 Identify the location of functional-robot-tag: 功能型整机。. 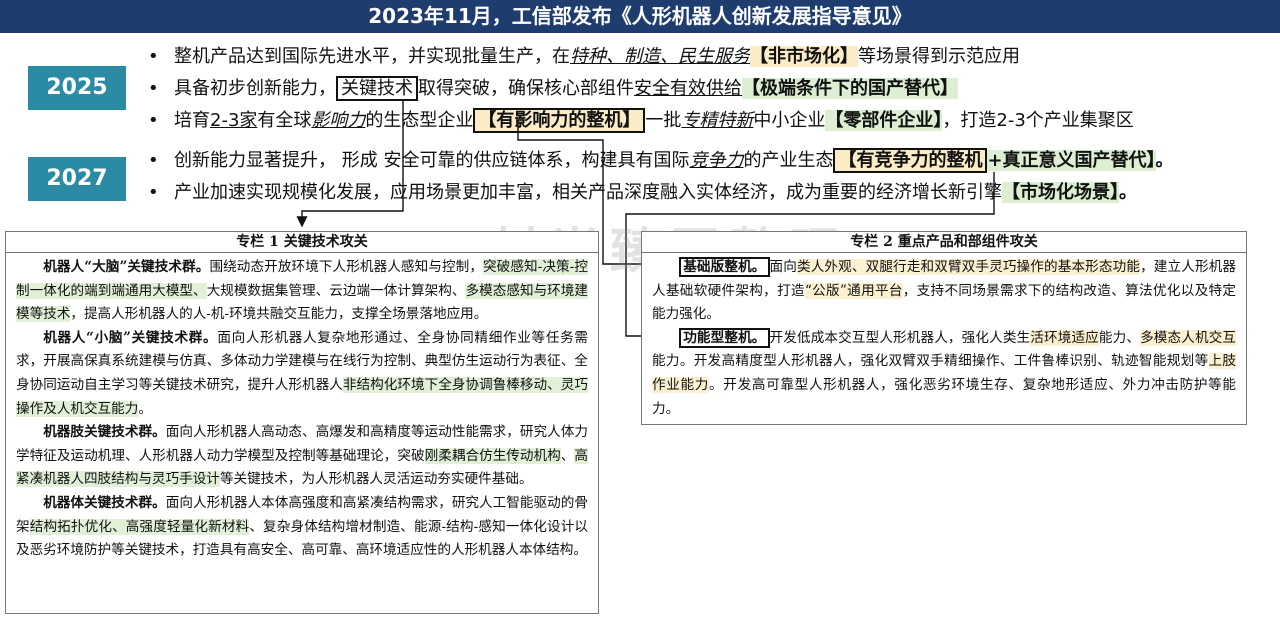
(724, 337).